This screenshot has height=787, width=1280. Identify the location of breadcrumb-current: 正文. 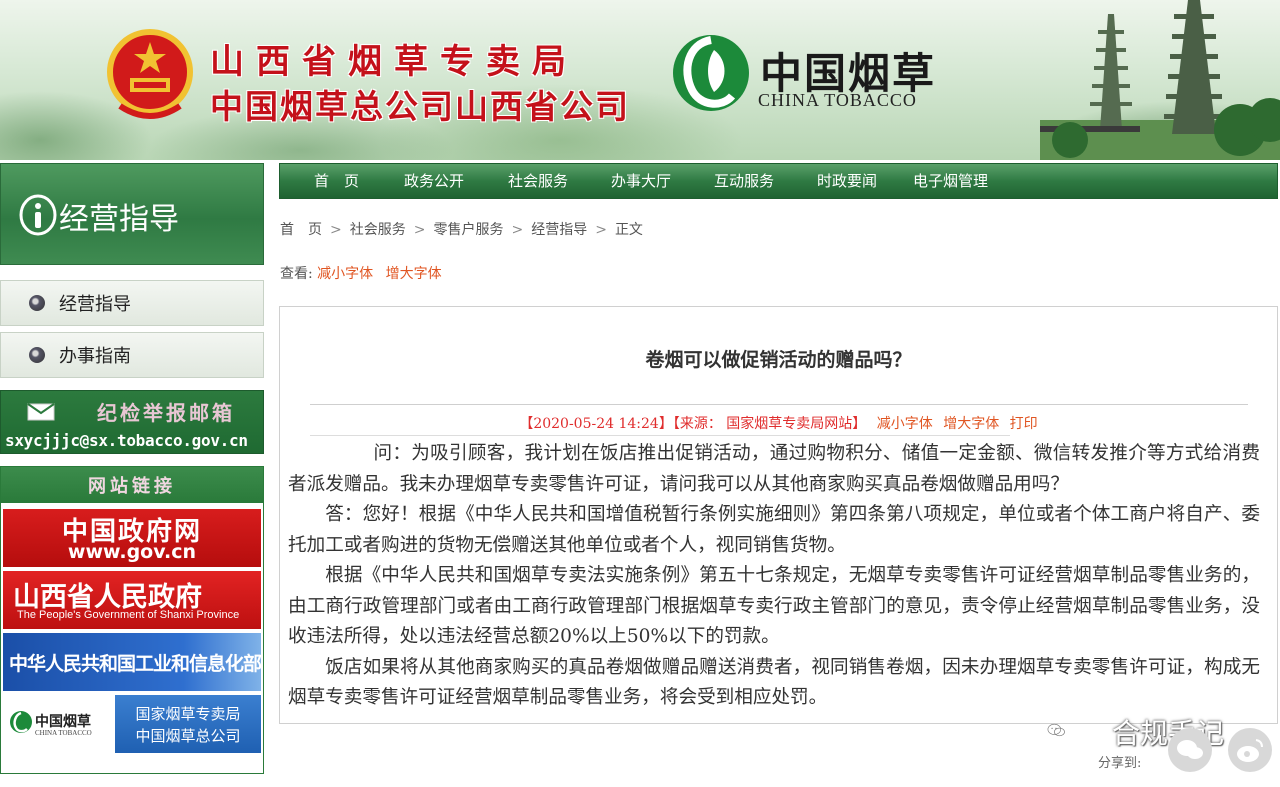
(628, 230).